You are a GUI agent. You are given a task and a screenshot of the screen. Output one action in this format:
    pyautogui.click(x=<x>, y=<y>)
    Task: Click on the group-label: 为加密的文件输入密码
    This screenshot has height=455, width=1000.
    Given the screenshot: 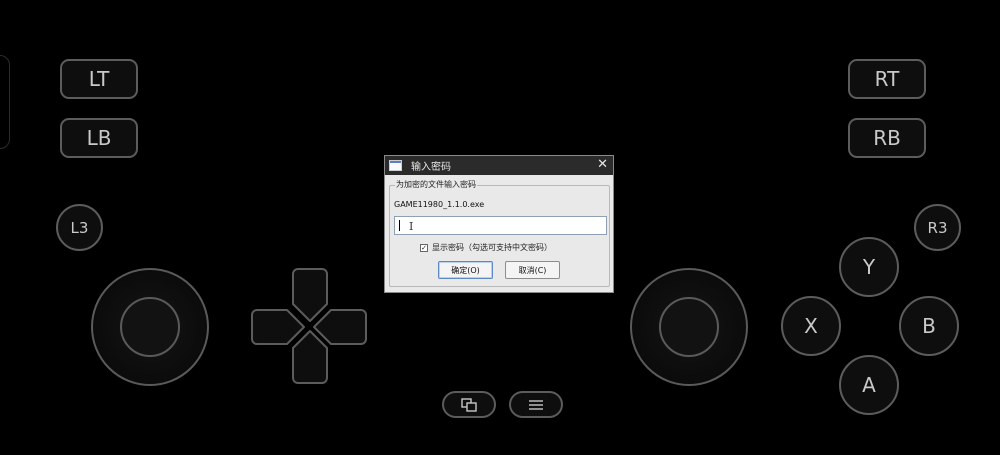 What is the action you would take?
    pyautogui.click(x=436, y=184)
    